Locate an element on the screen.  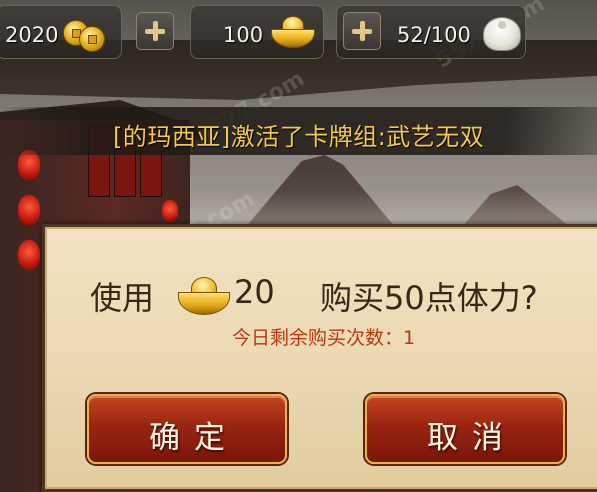
cost-value: 20 is located at coordinates (254, 292).